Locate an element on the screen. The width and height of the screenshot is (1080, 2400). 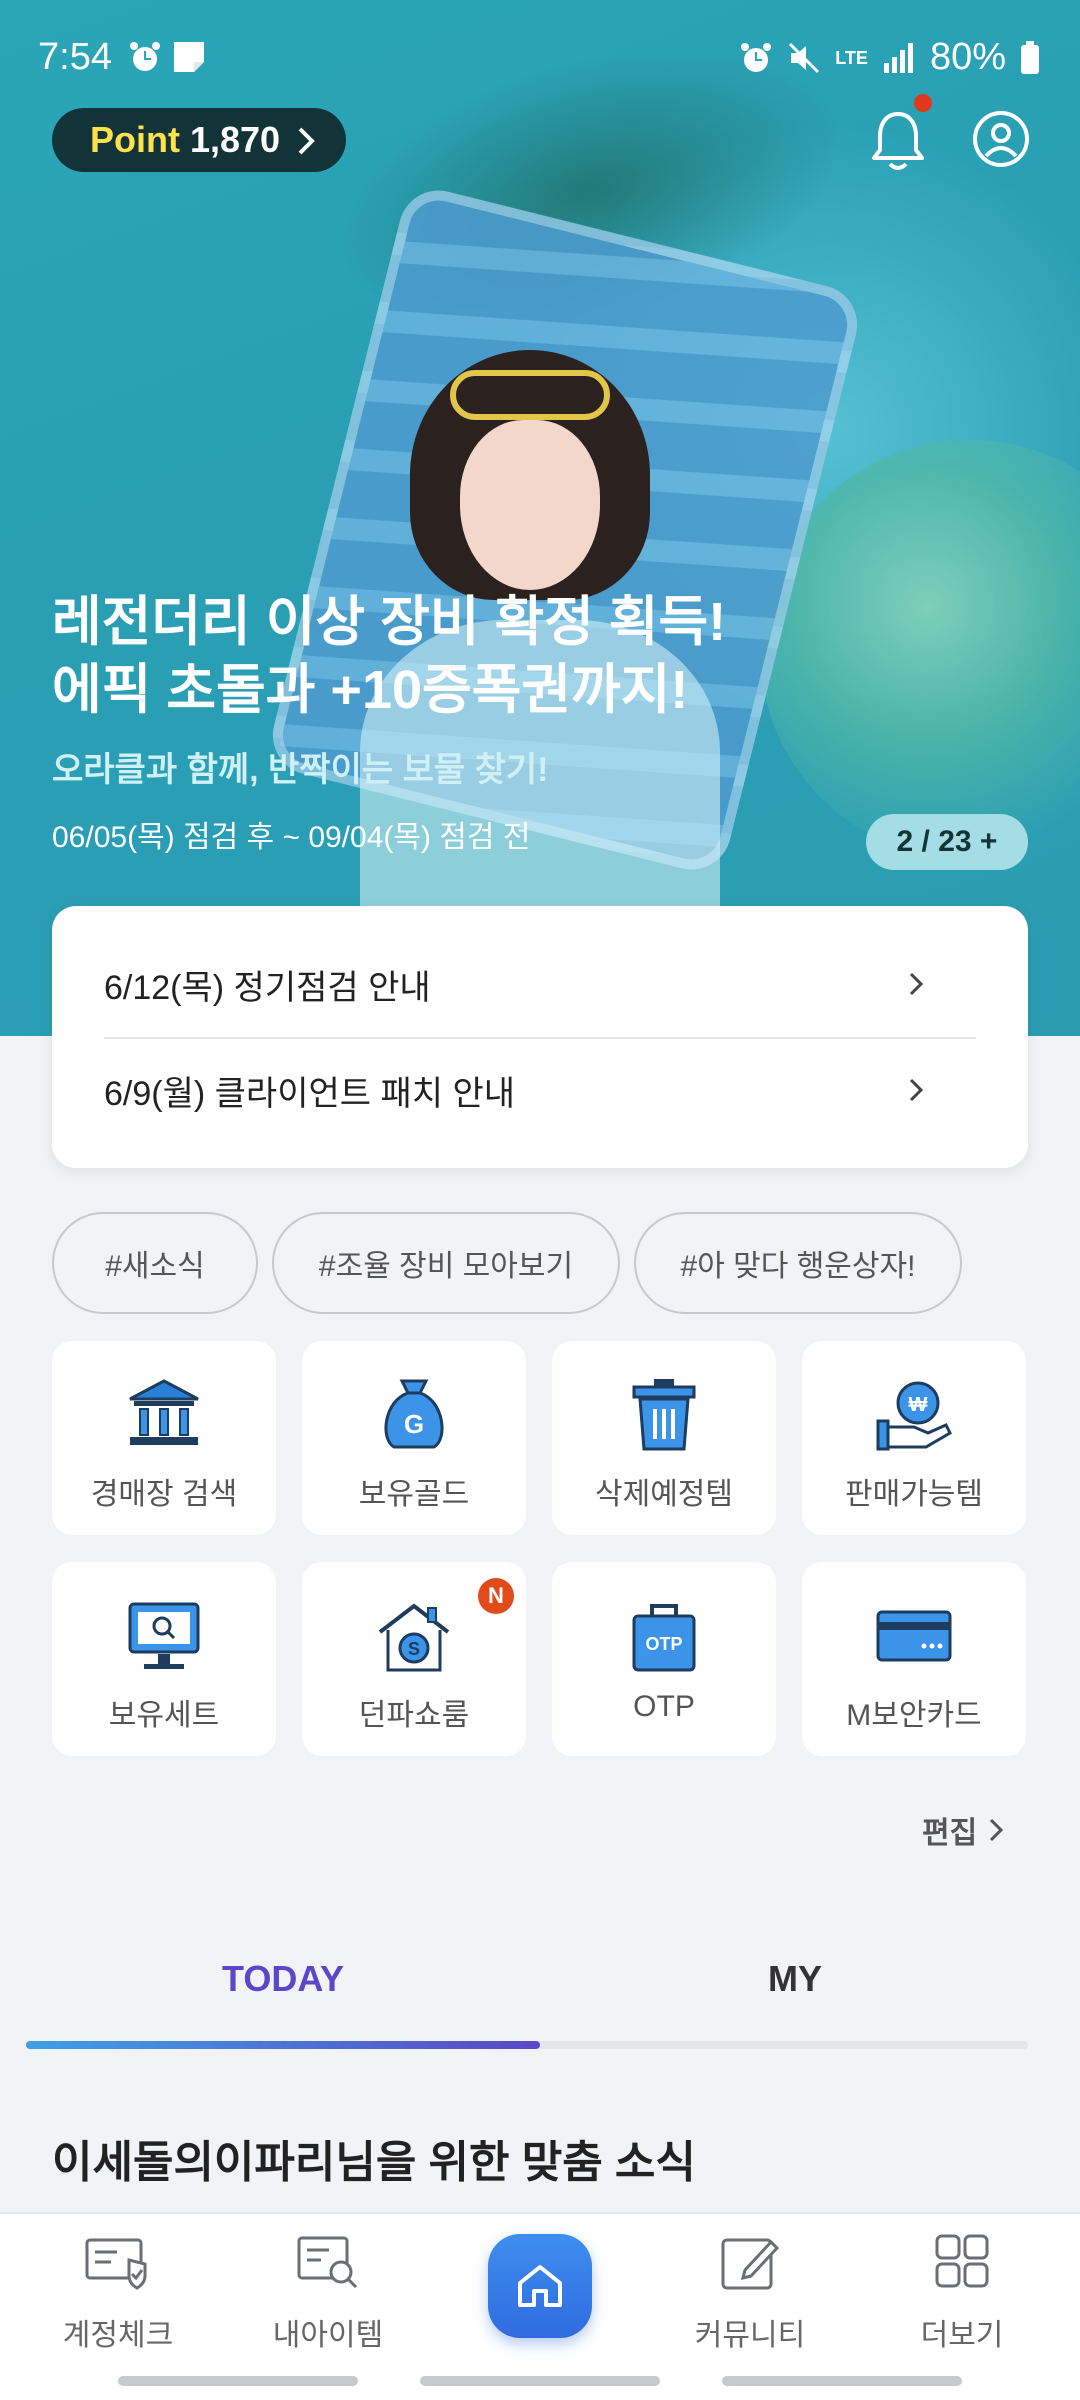
section-title: 이세돌의이파리님을 위한 맞춤 소식 is located at coordinates (374, 2162).